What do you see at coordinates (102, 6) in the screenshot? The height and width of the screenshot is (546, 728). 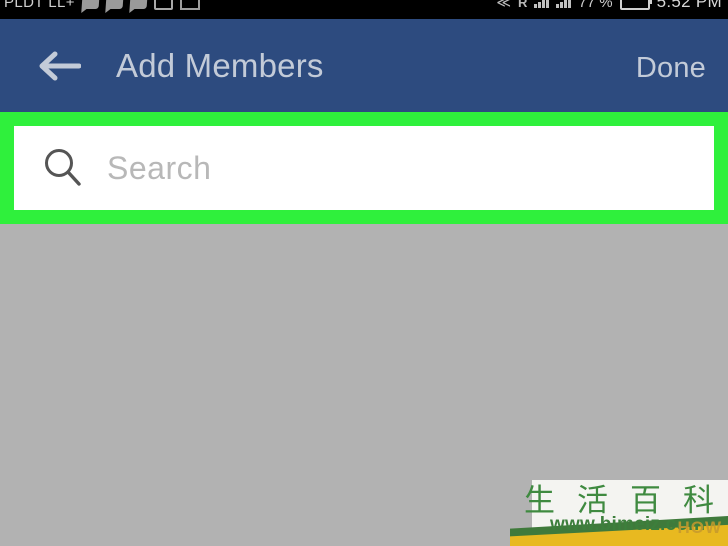 I see `status-bar-left-group: PLDT LL+` at bounding box center [102, 6].